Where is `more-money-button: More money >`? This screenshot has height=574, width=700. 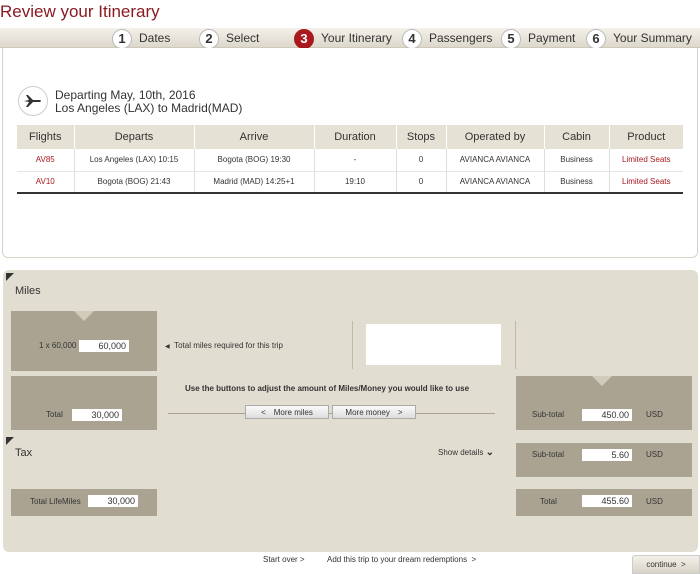 more-money-button: More money > is located at coordinates (374, 412).